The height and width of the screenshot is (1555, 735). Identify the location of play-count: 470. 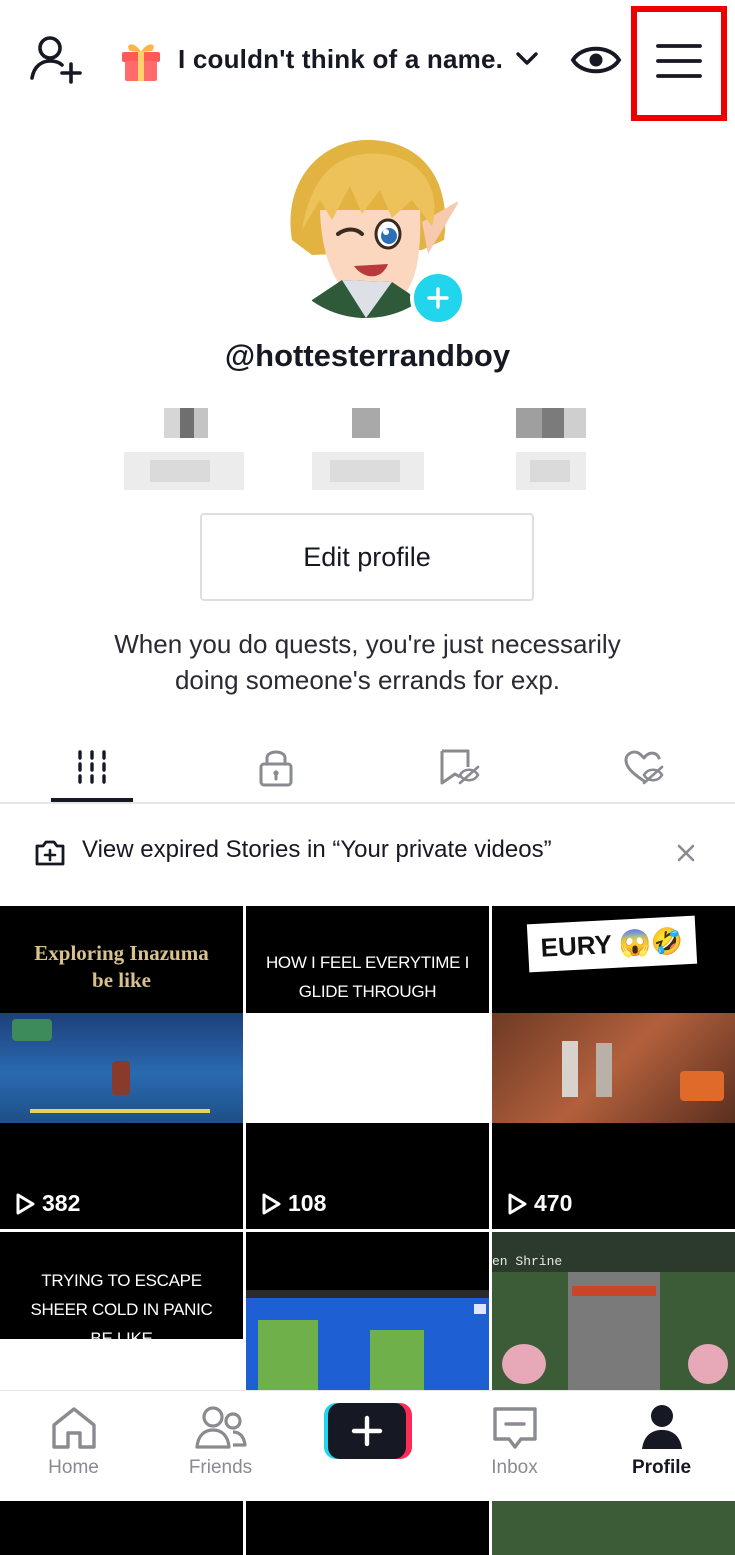
(539, 1203).